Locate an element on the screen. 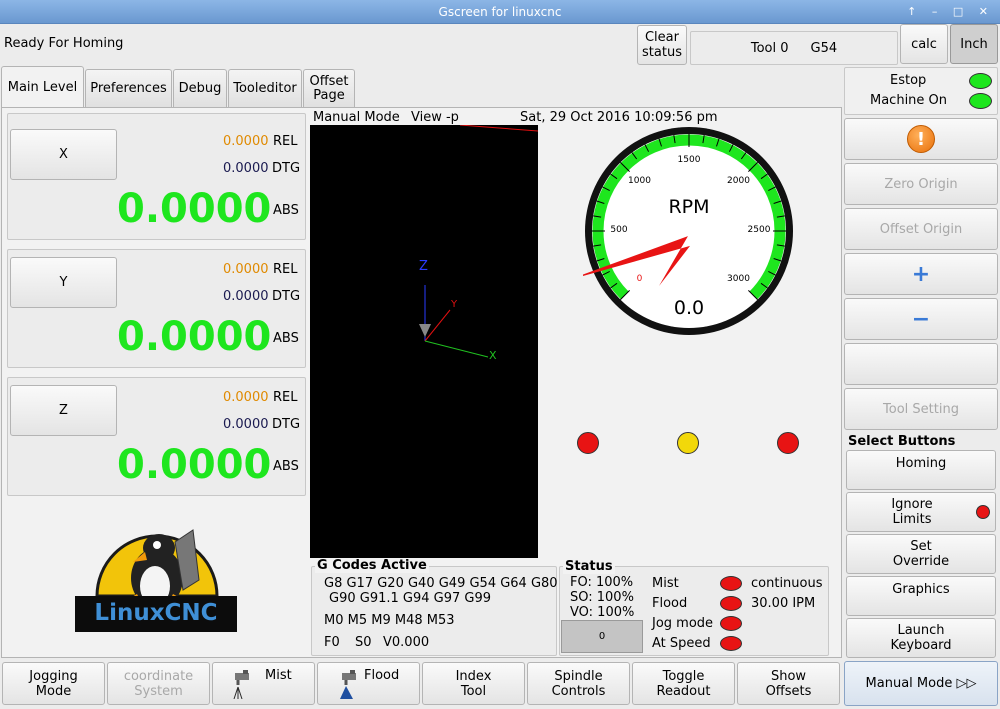 This screenshot has width=1000, height=709. at-speed-label: At Speed is located at coordinates (681, 643).